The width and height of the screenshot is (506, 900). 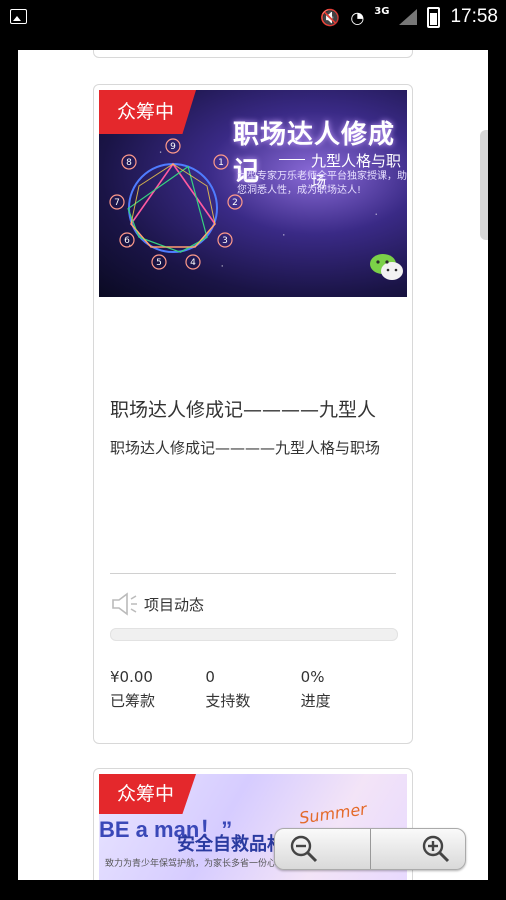 I want to click on stat-supporters: 0 支持数, so click(x=252, y=689).